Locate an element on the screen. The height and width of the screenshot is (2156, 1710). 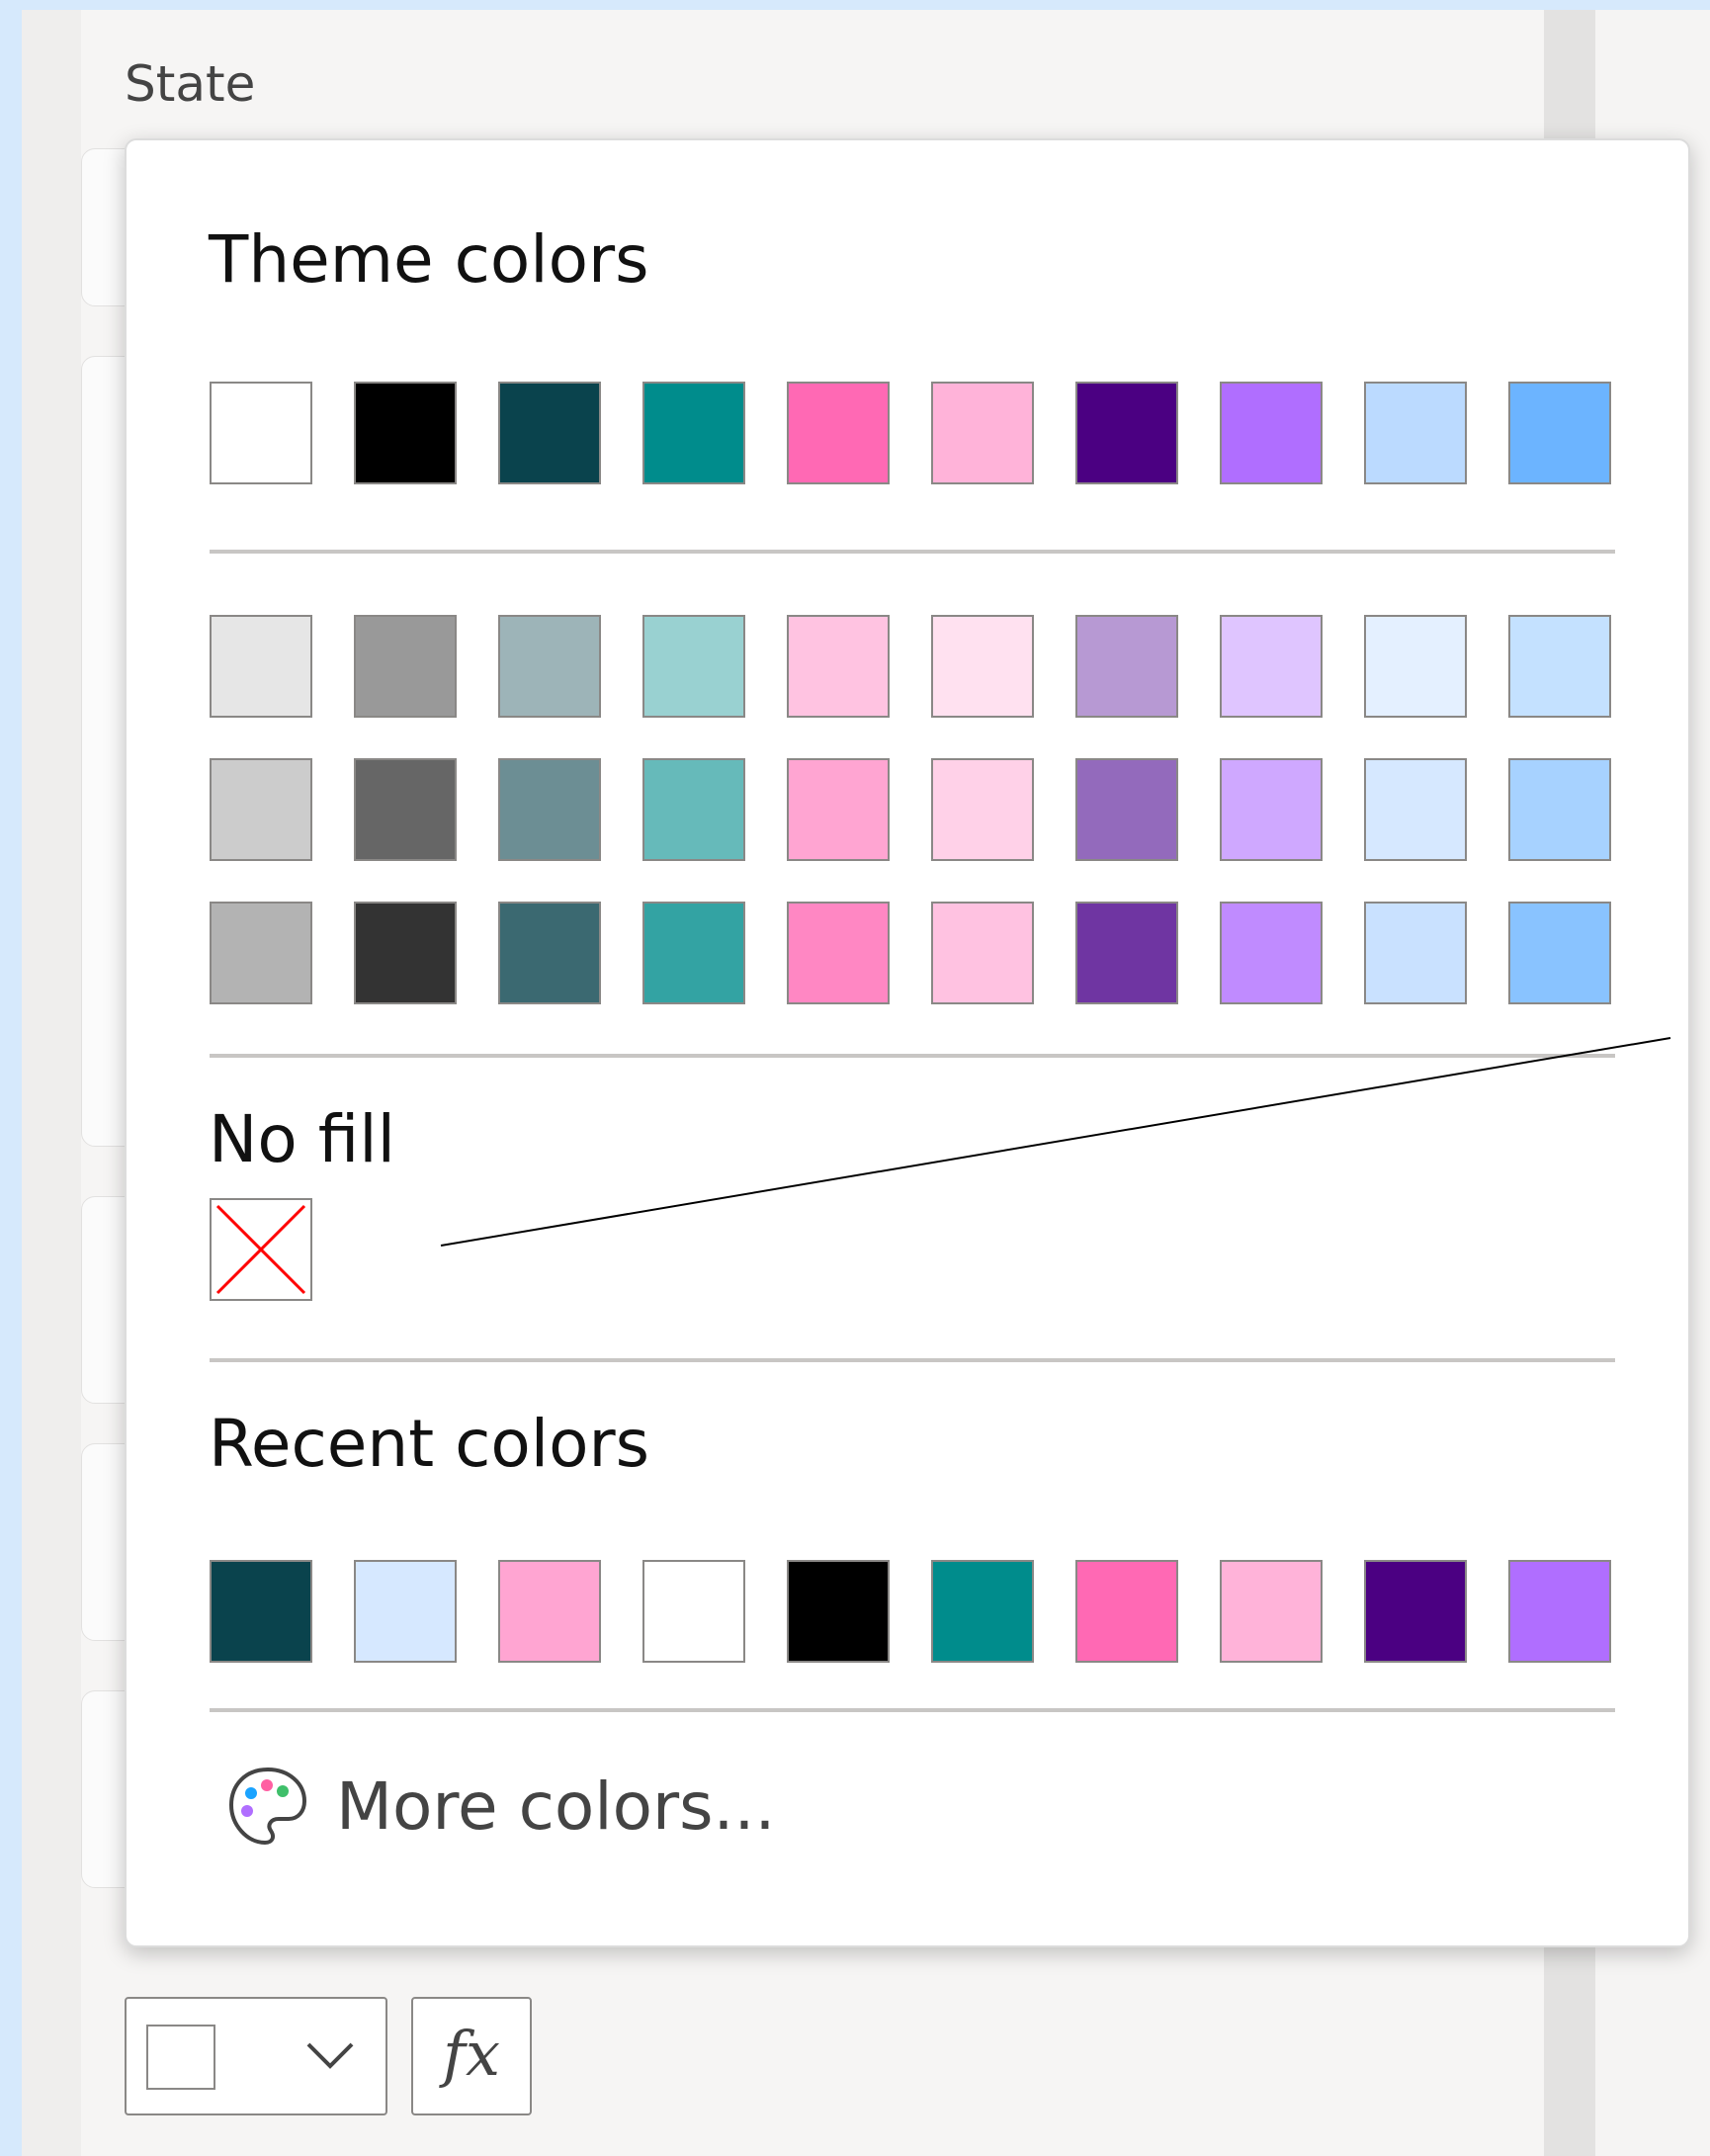
theme-colors-title: Theme colors is located at coordinates (429, 259).